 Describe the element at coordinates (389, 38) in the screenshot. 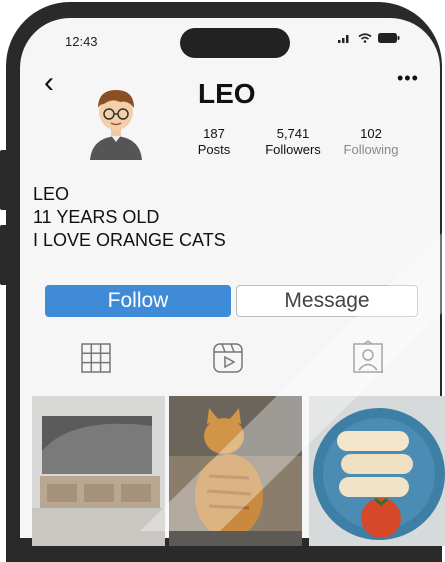

I see `battery-icon` at that location.